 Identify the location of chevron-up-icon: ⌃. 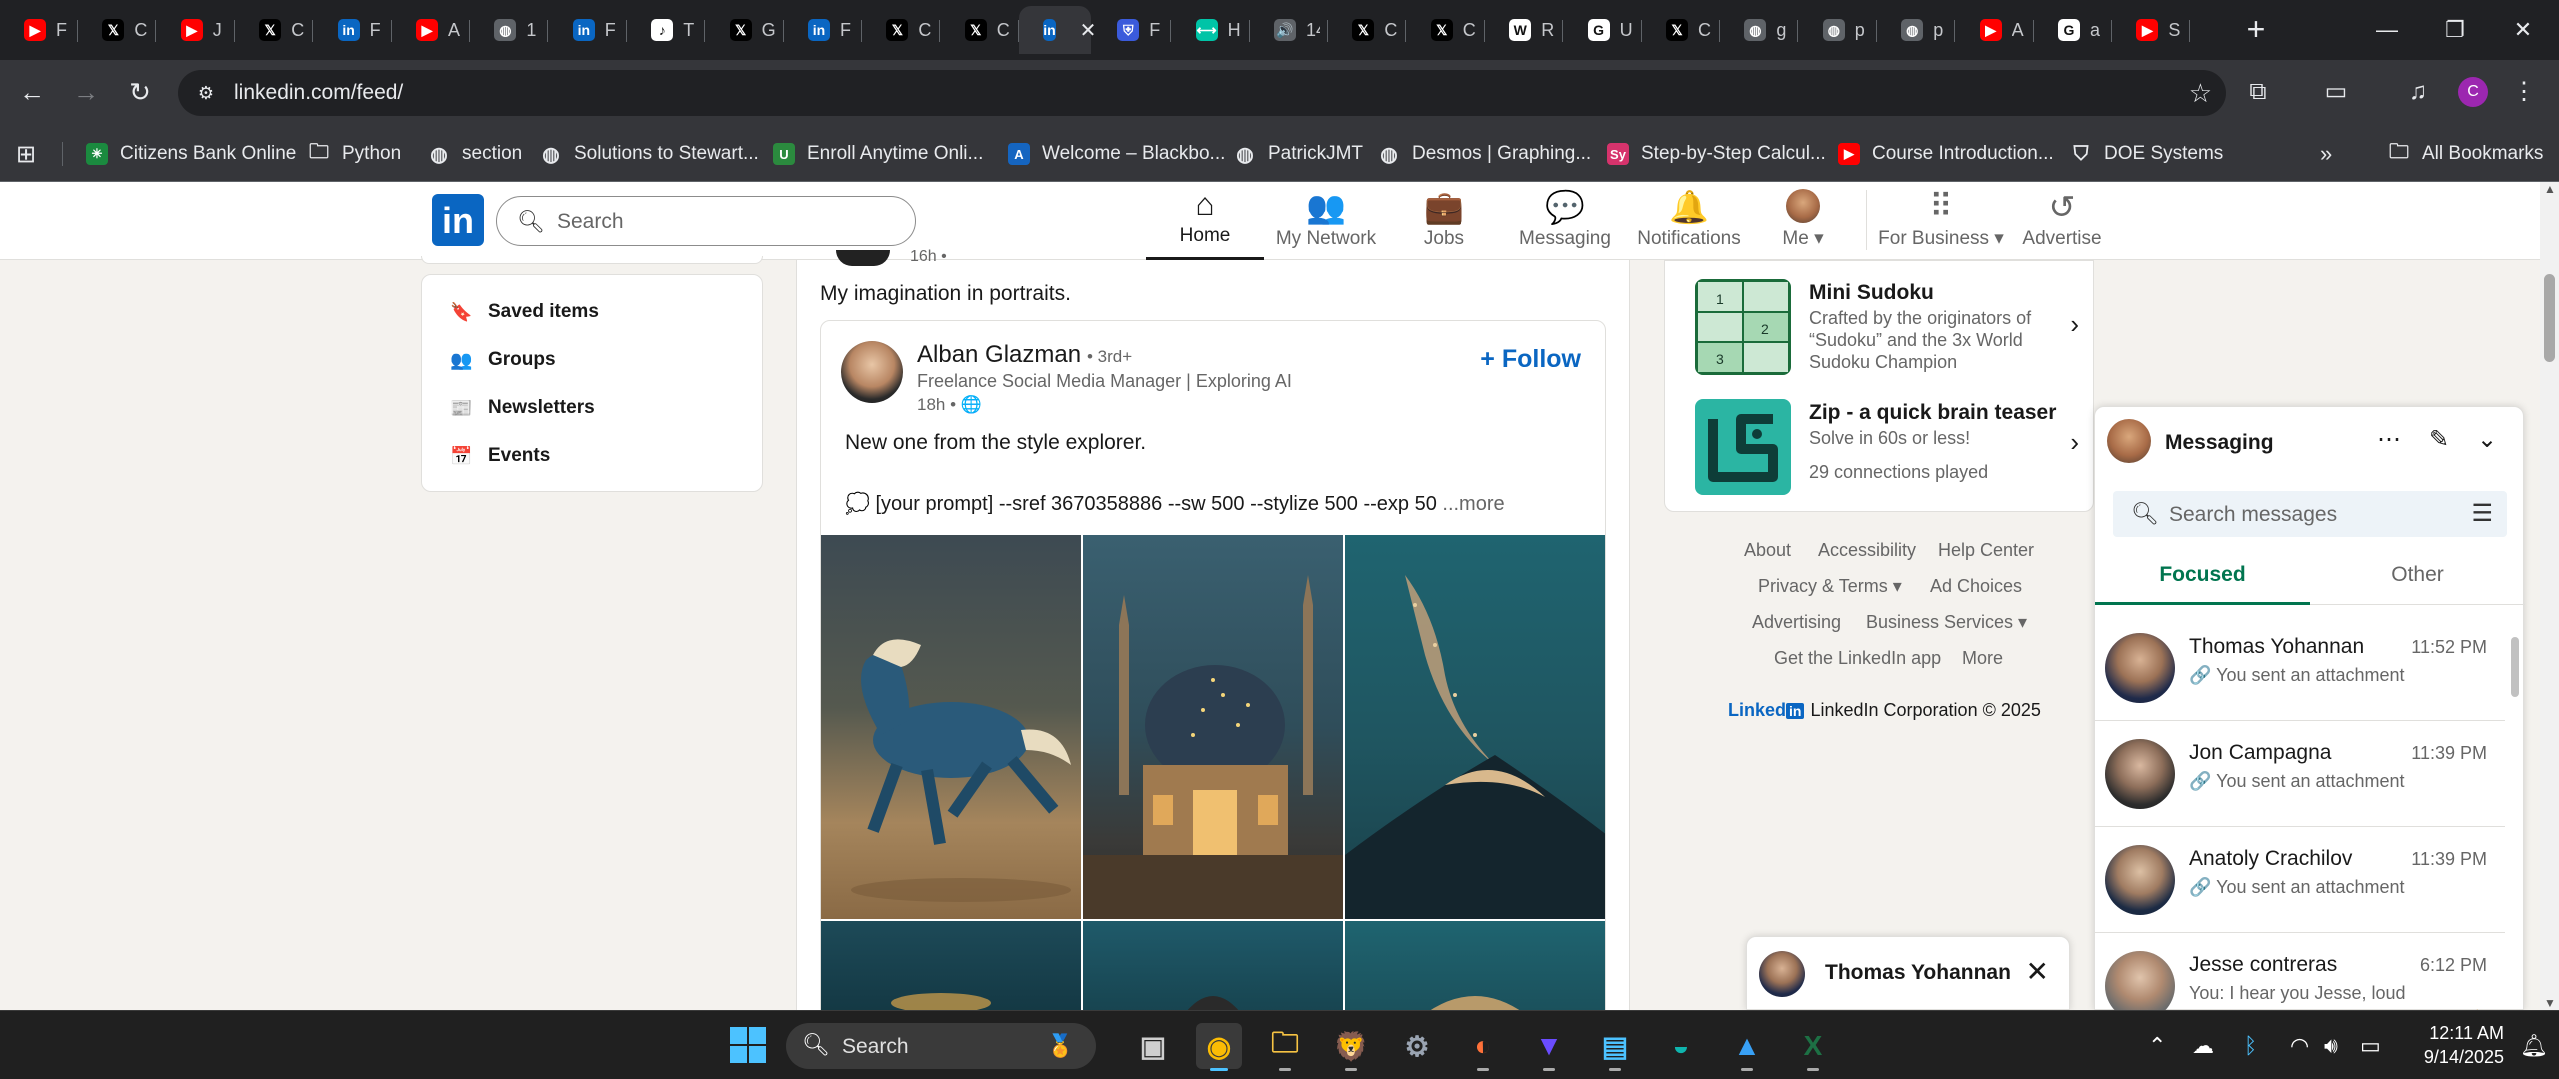
(2157, 1046).